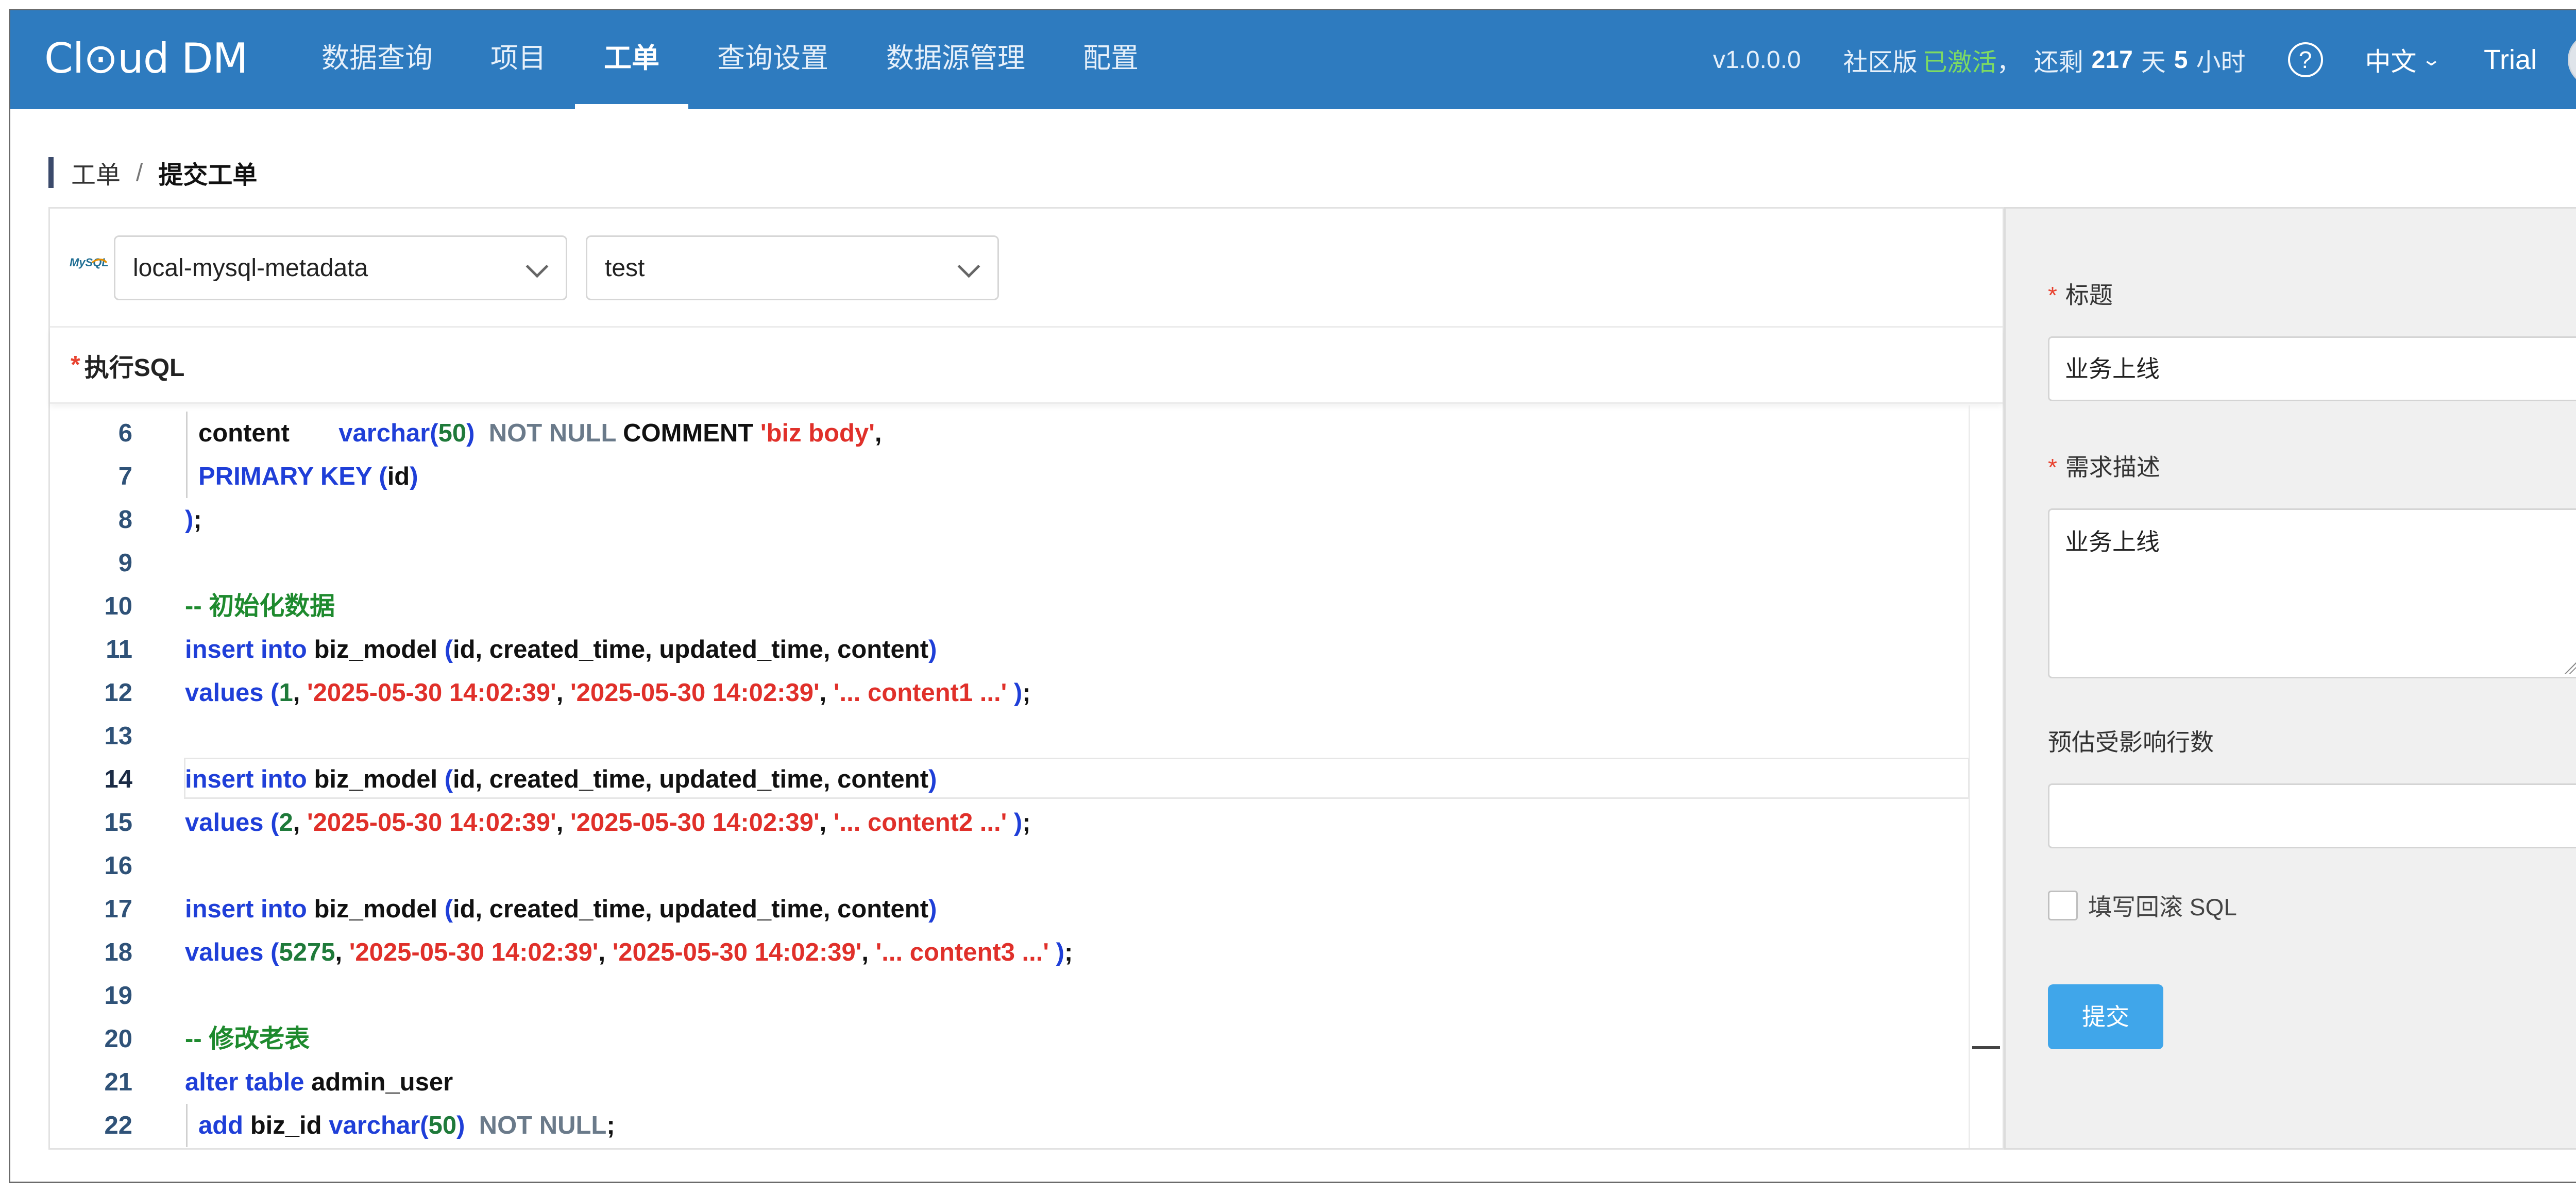  Describe the element at coordinates (518, 59) in the screenshot. I see `nav-project: 项目` at that location.